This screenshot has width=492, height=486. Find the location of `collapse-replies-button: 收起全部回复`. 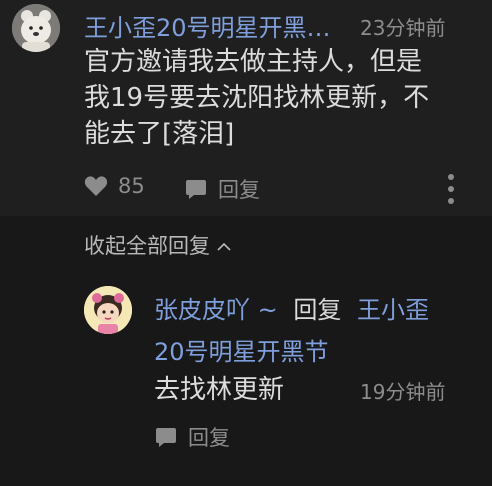

collapse-replies-button: 收起全部回复 is located at coordinates (157, 245).